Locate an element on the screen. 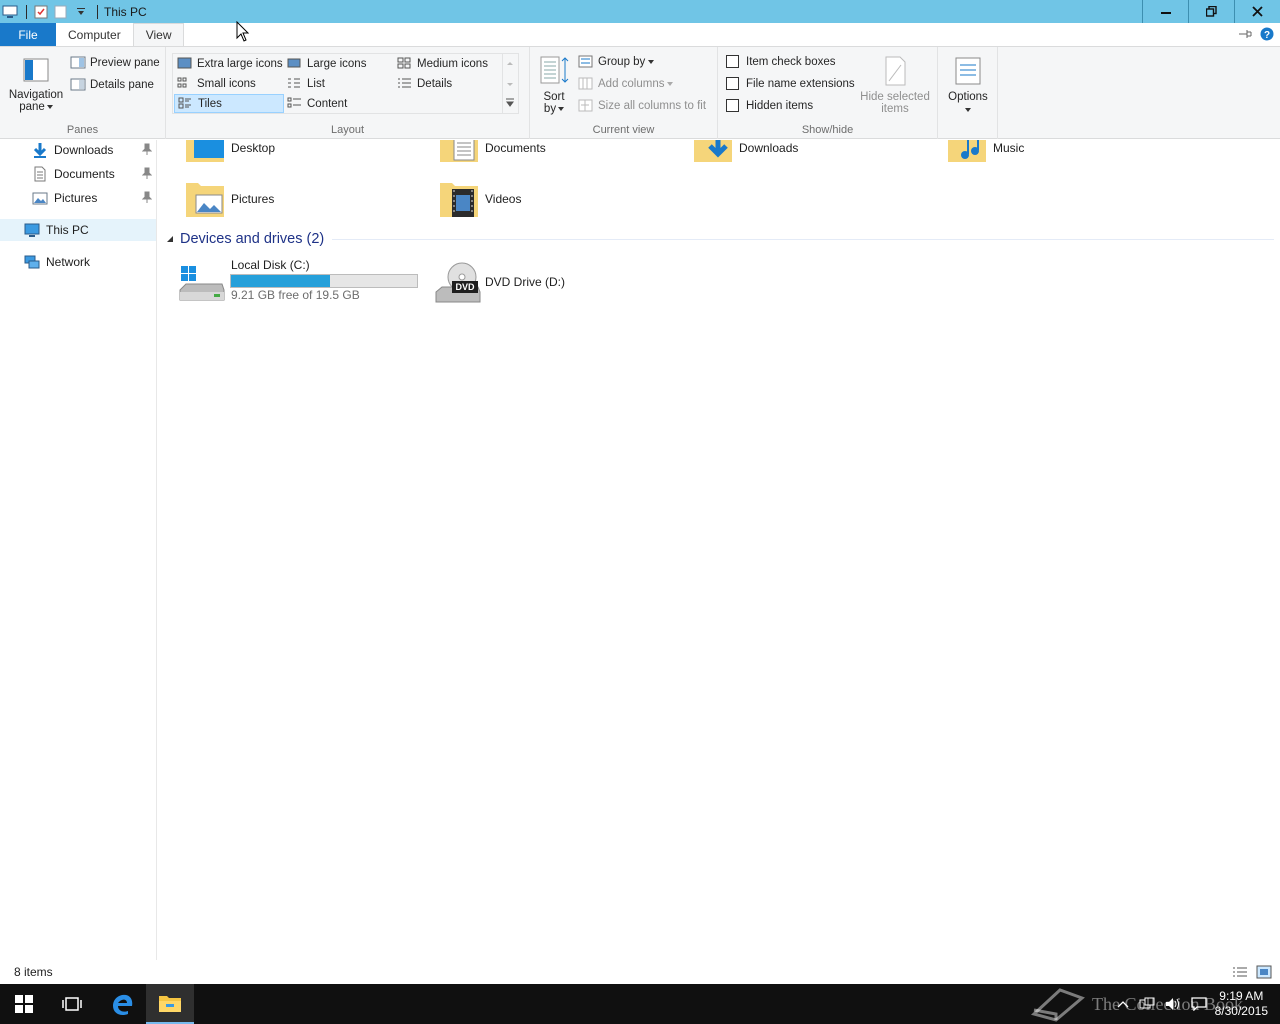 Image resolution: width=1280 pixels, height=1024 pixels. mouse-cursor-icon is located at coordinates (243, 31).